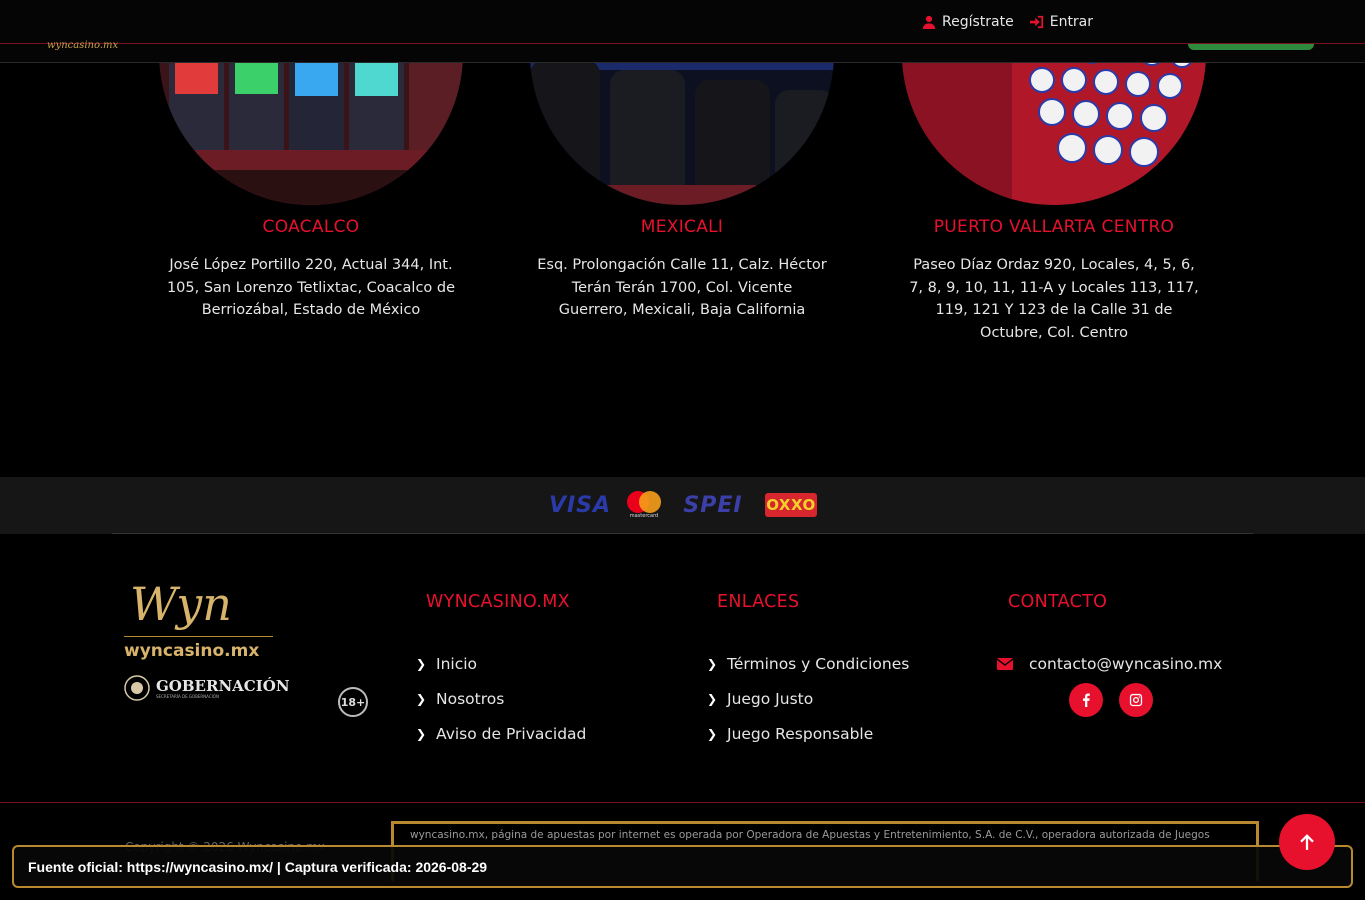  Describe the element at coordinates (682, 22) in the screenshot. I see `top-bar: Regístrate Entrar` at that location.